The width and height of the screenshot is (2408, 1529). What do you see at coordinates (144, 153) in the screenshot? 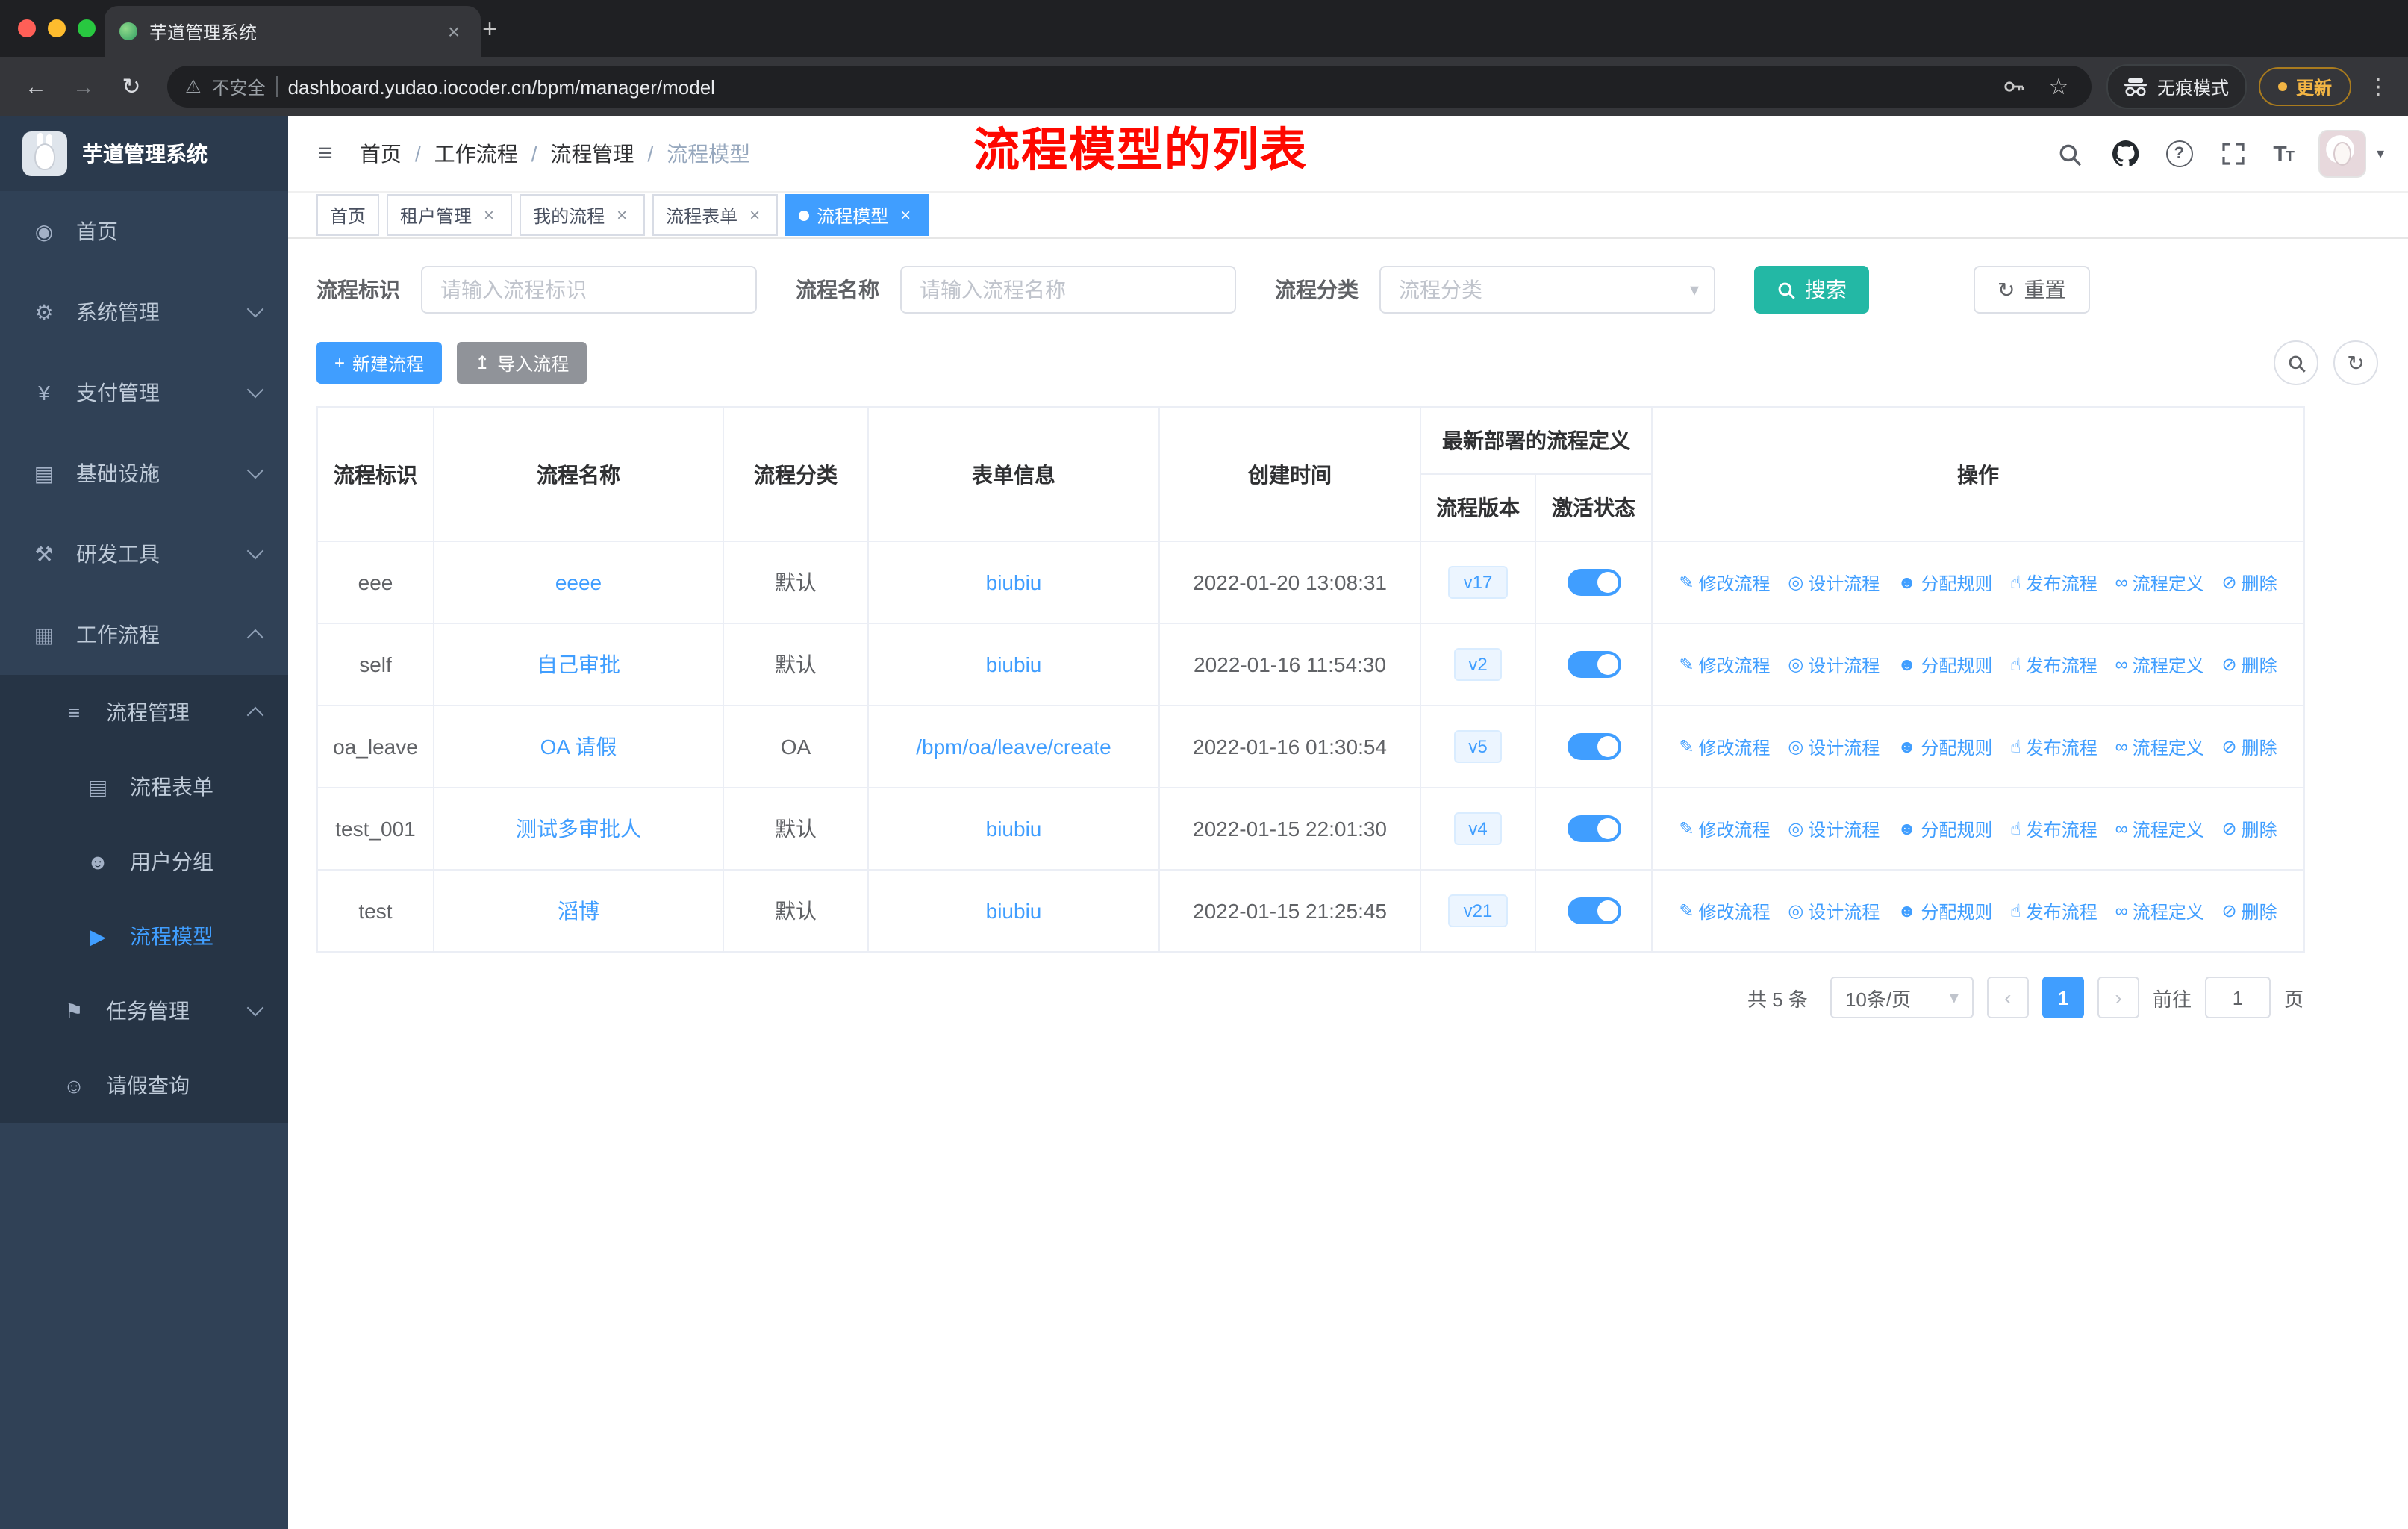
I see `sidebar-logo: 芋道管理系统` at bounding box center [144, 153].